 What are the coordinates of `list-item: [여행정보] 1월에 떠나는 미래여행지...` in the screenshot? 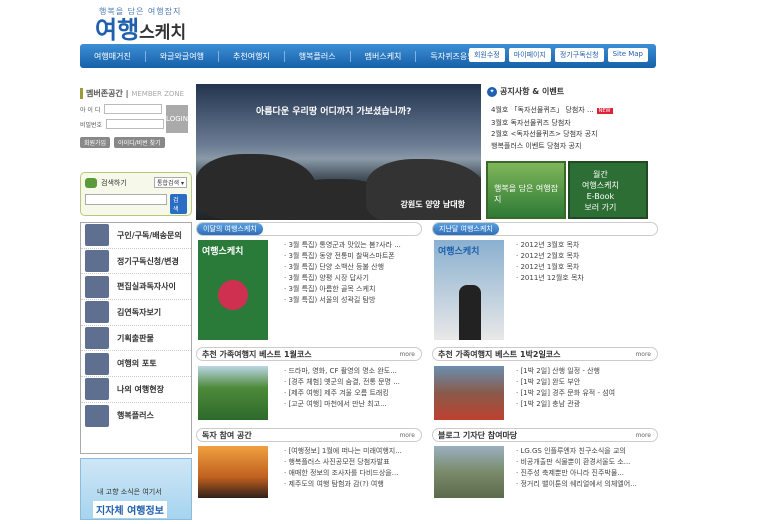 It's located at (354, 451).